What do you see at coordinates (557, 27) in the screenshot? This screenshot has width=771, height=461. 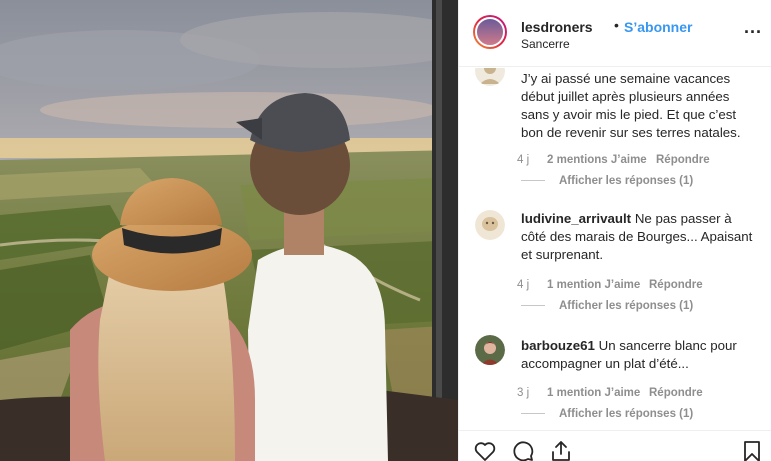 I see `author-username: lesdroners` at bounding box center [557, 27].